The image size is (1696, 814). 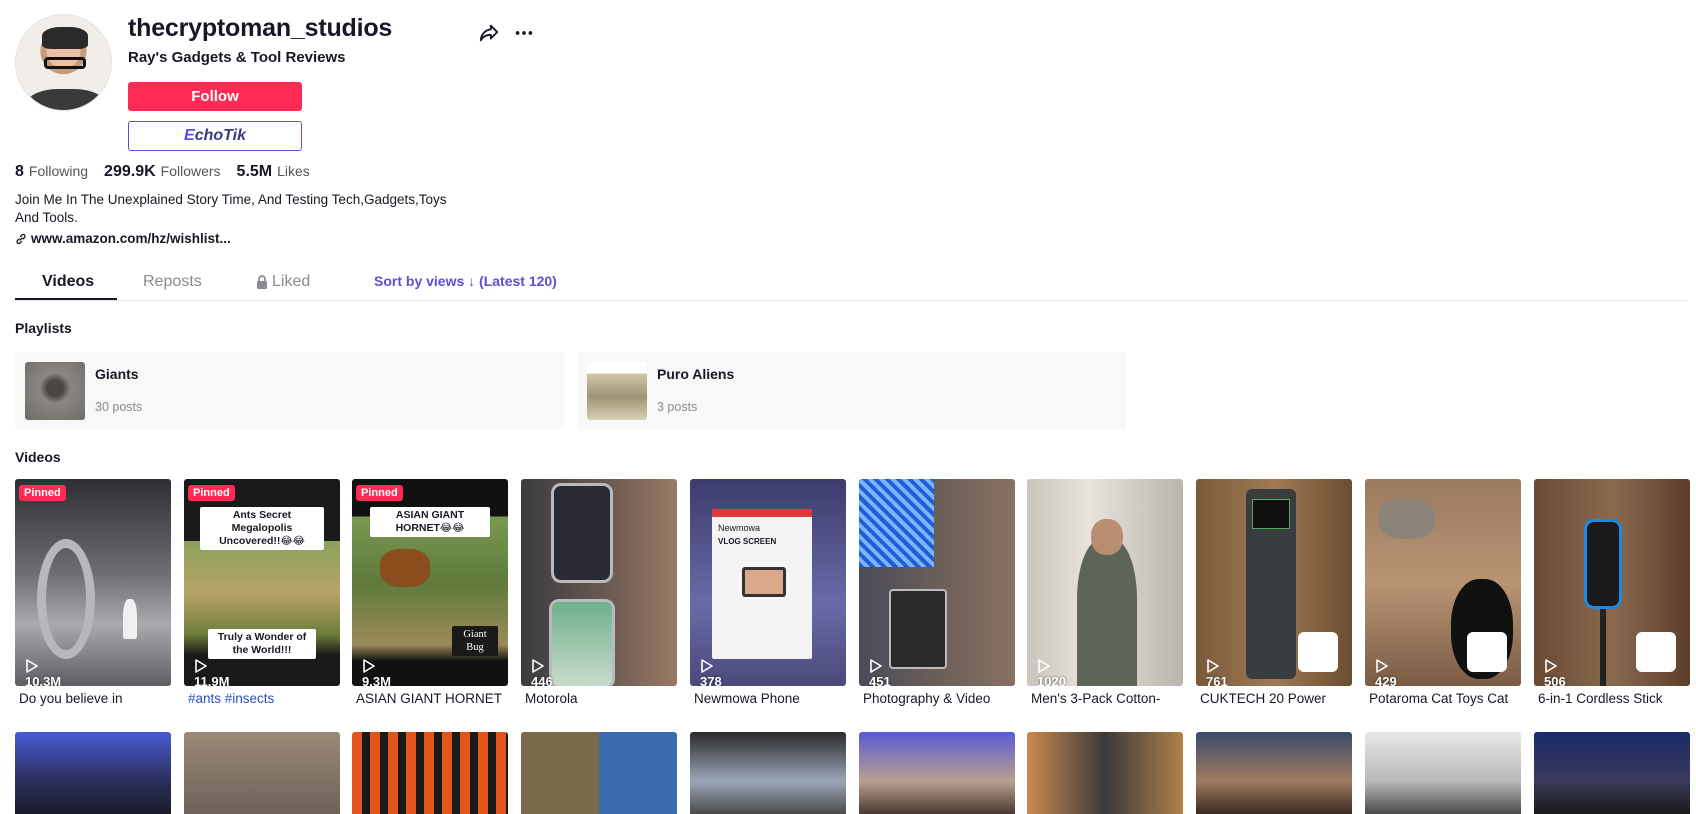 I want to click on video-caption: CUKTECH 20 Power, so click(x=1263, y=698).